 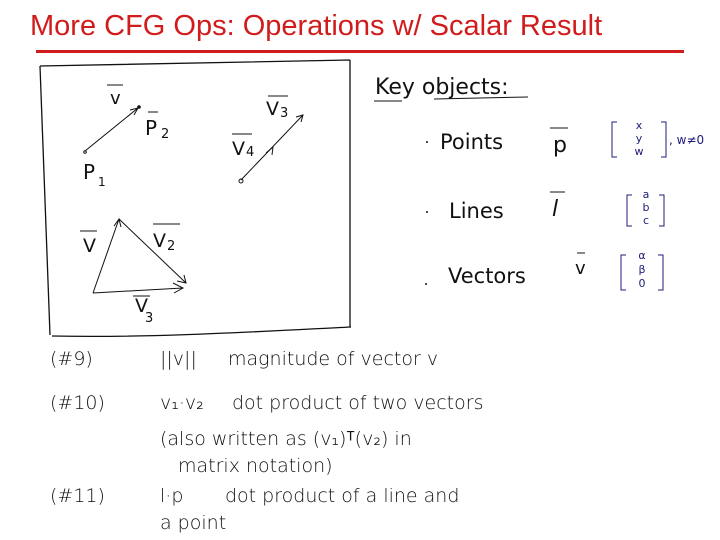 What do you see at coordinates (333, 359) in the screenshot?
I see `op-9-desc: magnitude of vector v` at bounding box center [333, 359].